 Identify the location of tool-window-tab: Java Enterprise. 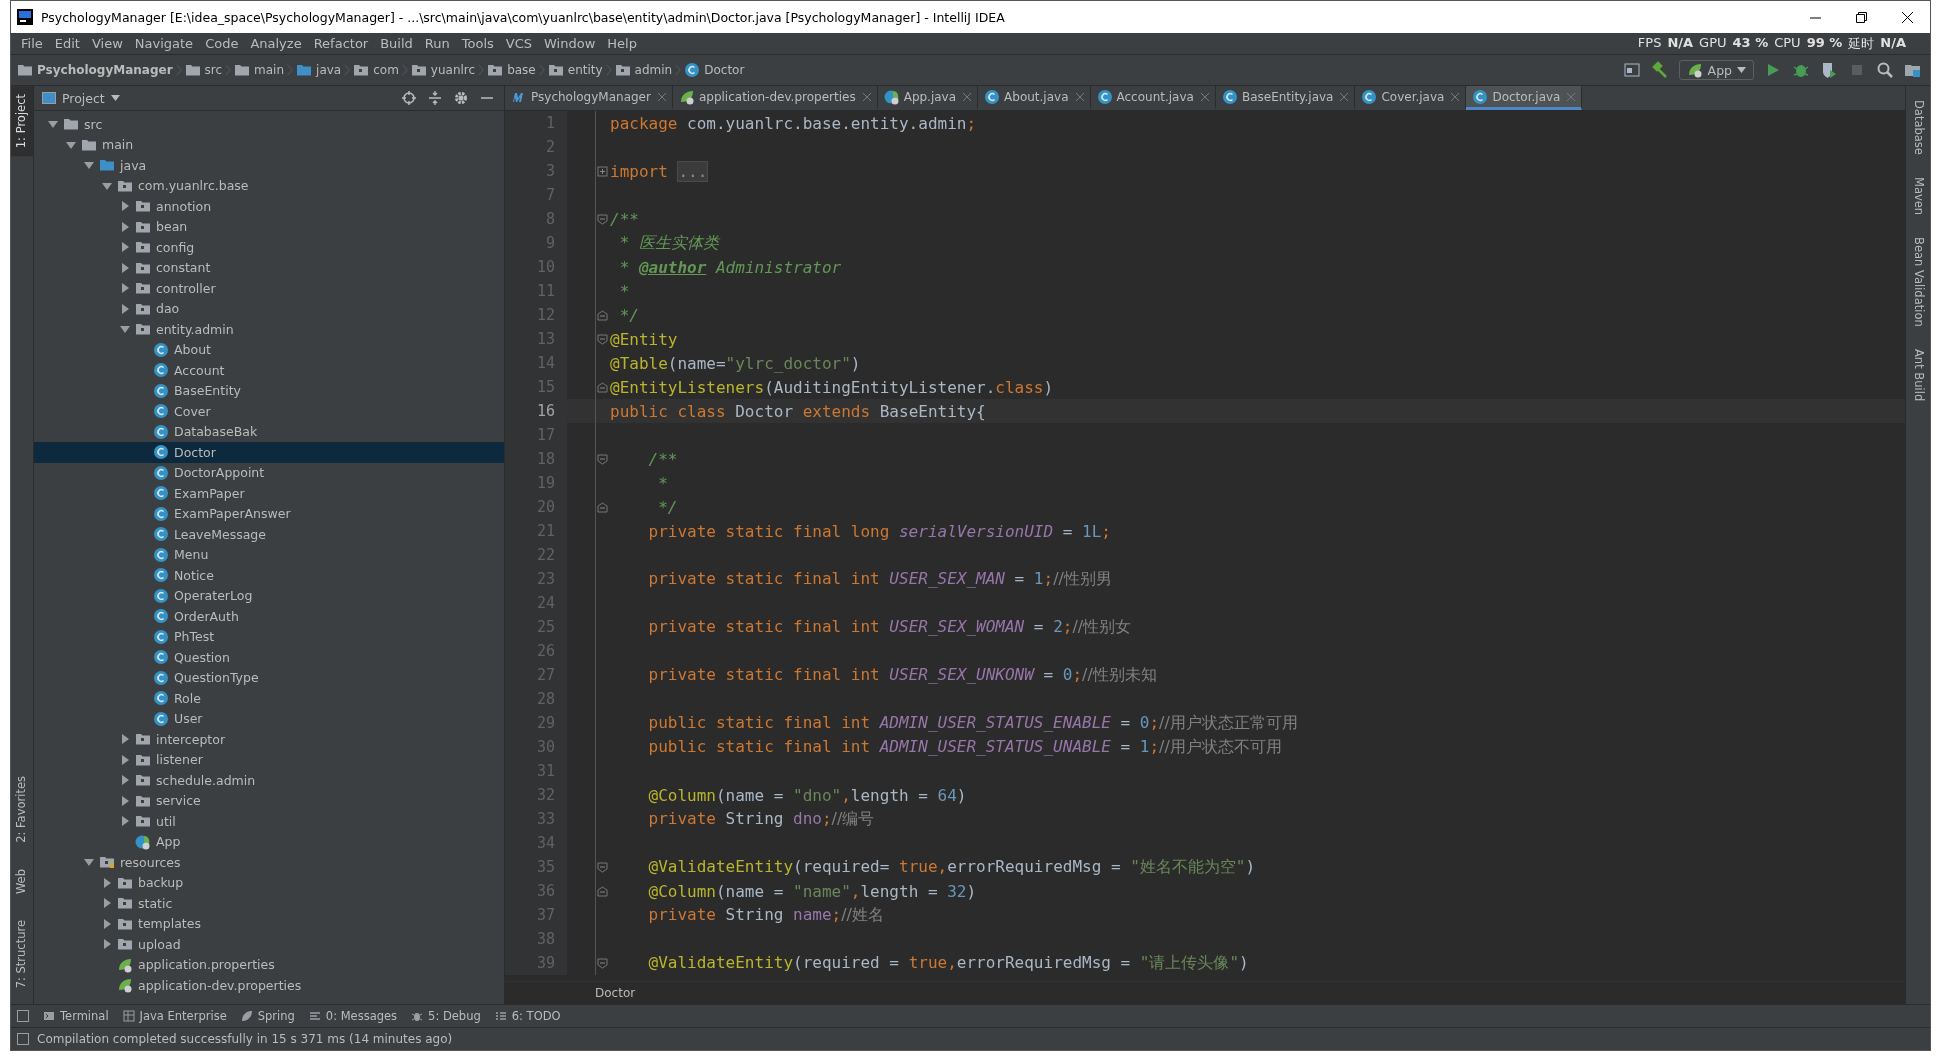
(174, 1016).